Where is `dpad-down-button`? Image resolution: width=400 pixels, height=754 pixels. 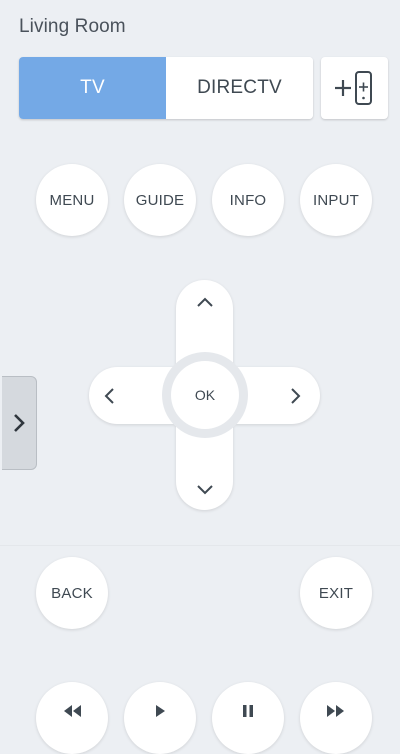
dpad-down-button is located at coordinates (205, 490).